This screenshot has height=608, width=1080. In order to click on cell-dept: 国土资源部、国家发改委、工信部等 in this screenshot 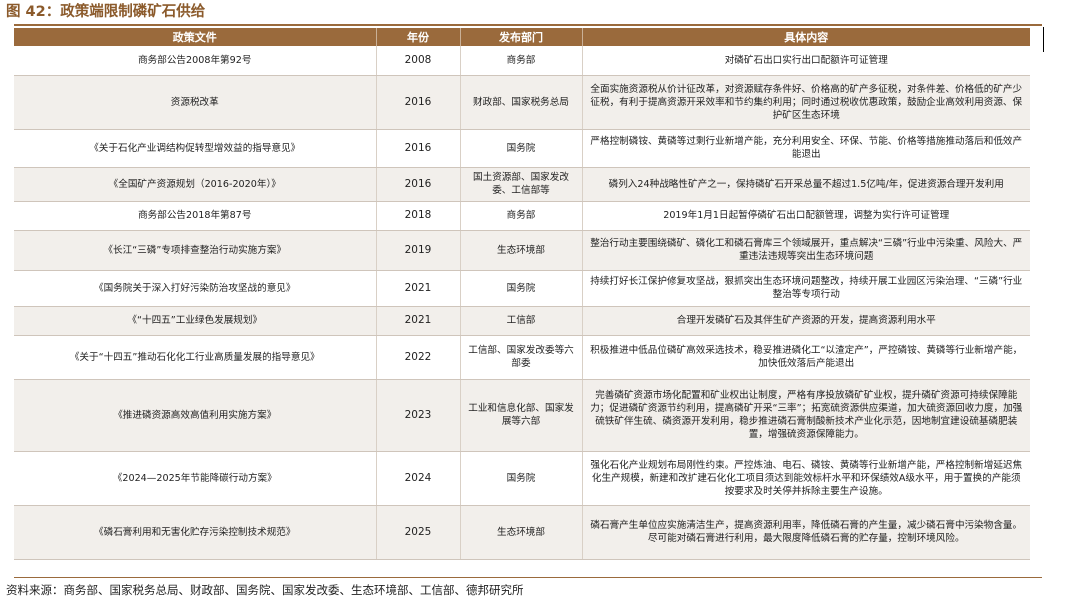, I will do `click(521, 184)`.